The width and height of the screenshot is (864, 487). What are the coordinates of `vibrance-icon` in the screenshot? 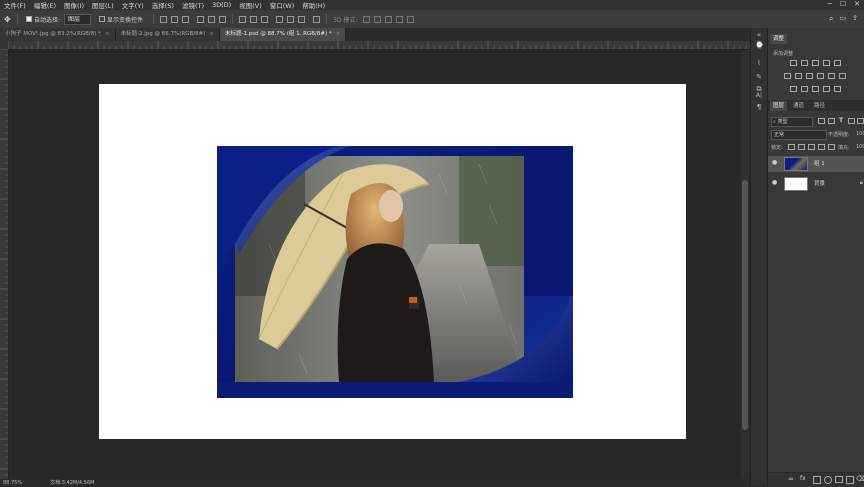 It's located at (837, 63).